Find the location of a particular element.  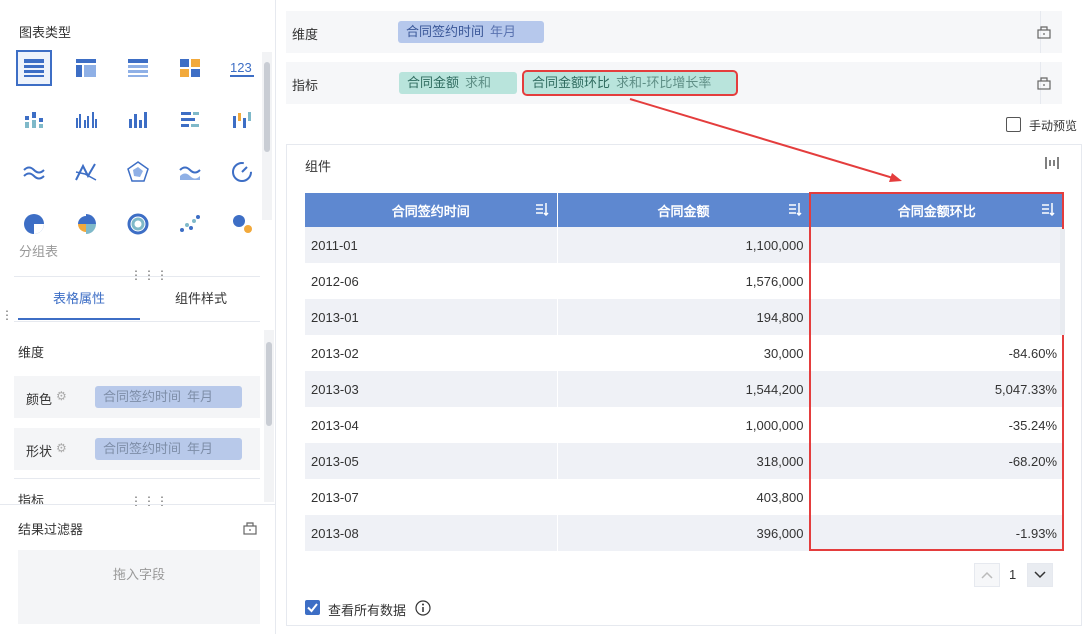

shape-field-pill: 合同签约时间 年月 is located at coordinates (168, 449).